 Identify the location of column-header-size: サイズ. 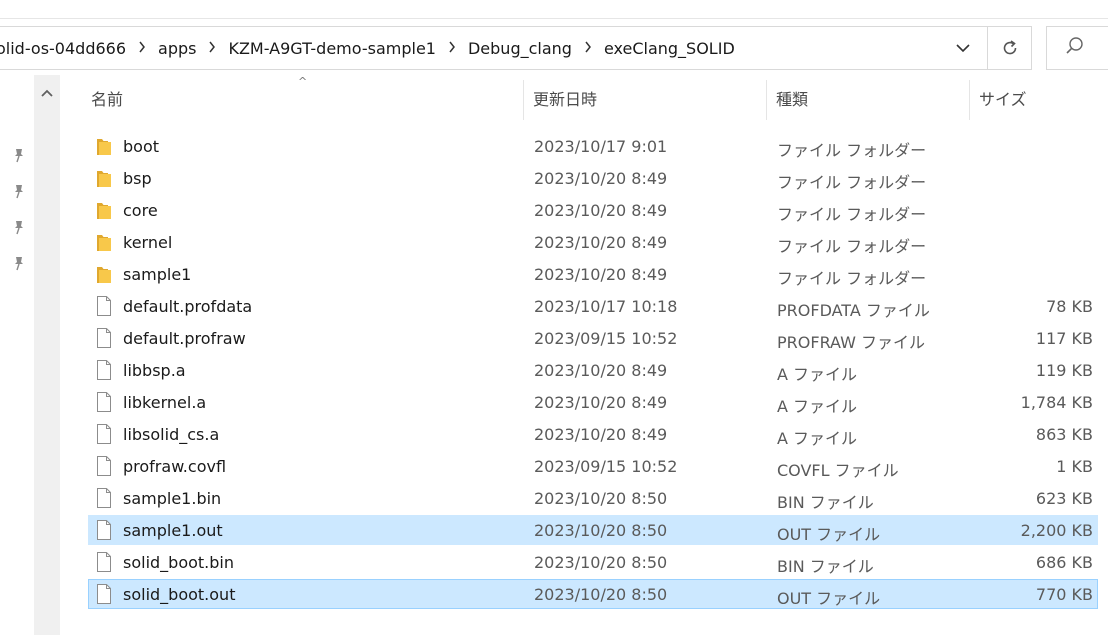
(1003, 98).